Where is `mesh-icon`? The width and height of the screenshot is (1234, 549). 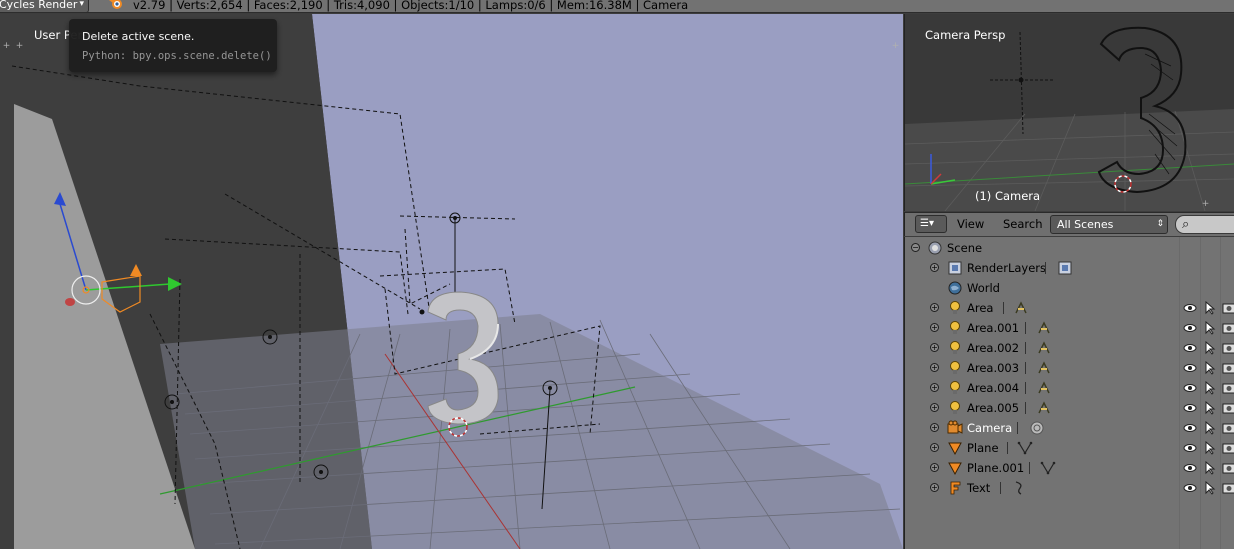 mesh-icon is located at coordinates (955, 449).